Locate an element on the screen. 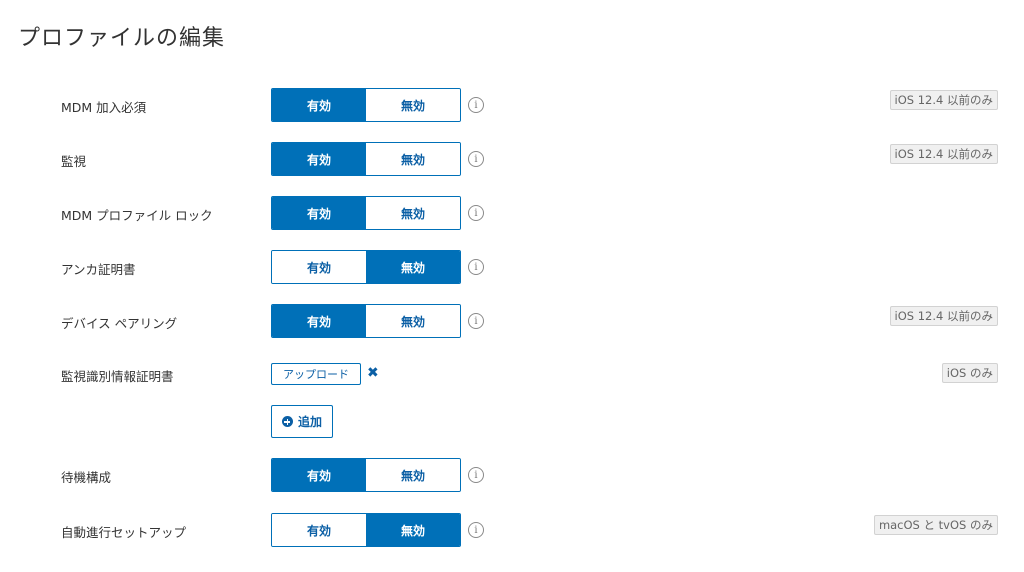 Image resolution: width=1024 pixels, height=572 pixels. toggle-anchor-certificate: 有効 無効 is located at coordinates (366, 267).